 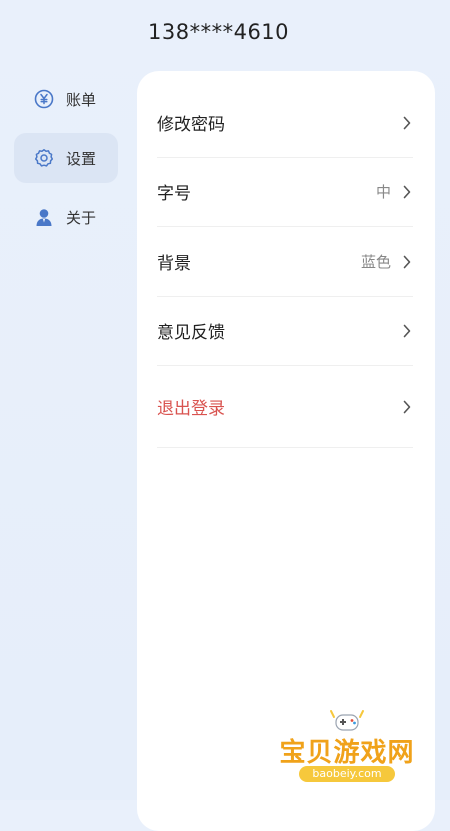 I want to click on row-feedback: 意见反馈, so click(x=285, y=331).